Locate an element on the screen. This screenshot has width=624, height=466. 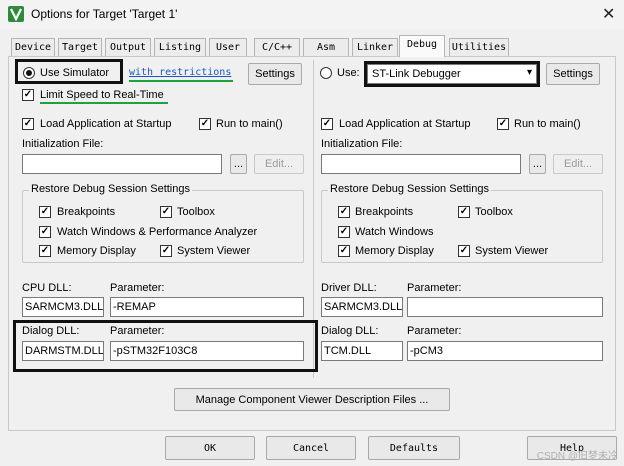
right-memory-label: Memory Display is located at coordinates (394, 251).